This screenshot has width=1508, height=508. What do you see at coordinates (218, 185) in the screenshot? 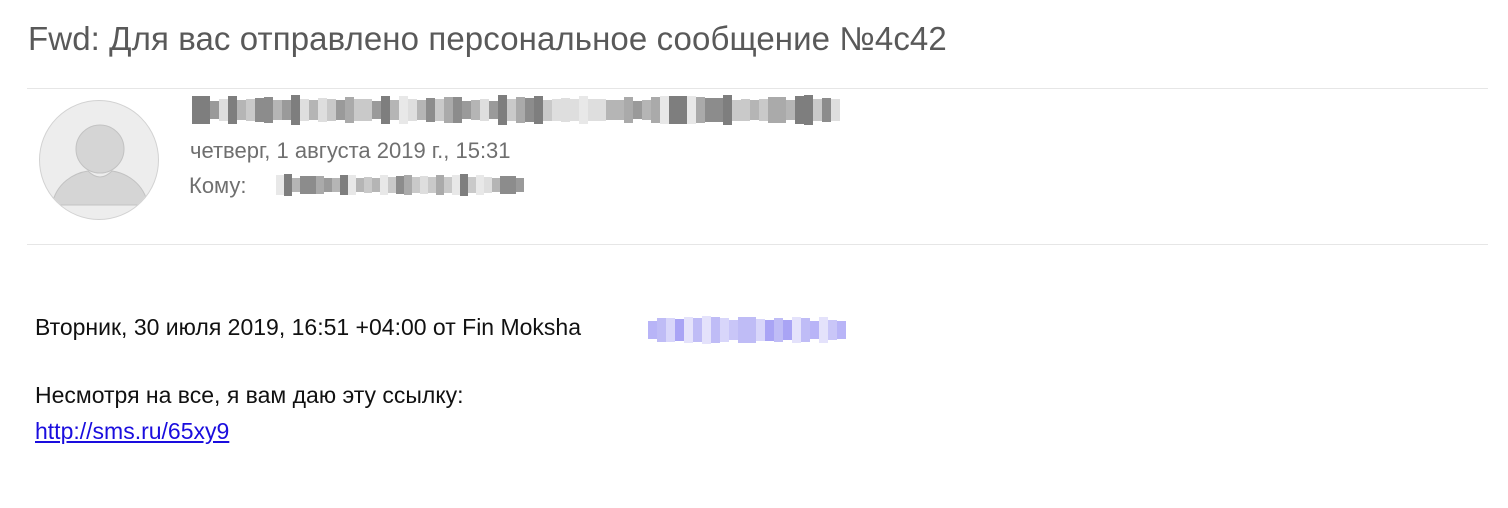
I see `recipient-label: Кому:` at bounding box center [218, 185].